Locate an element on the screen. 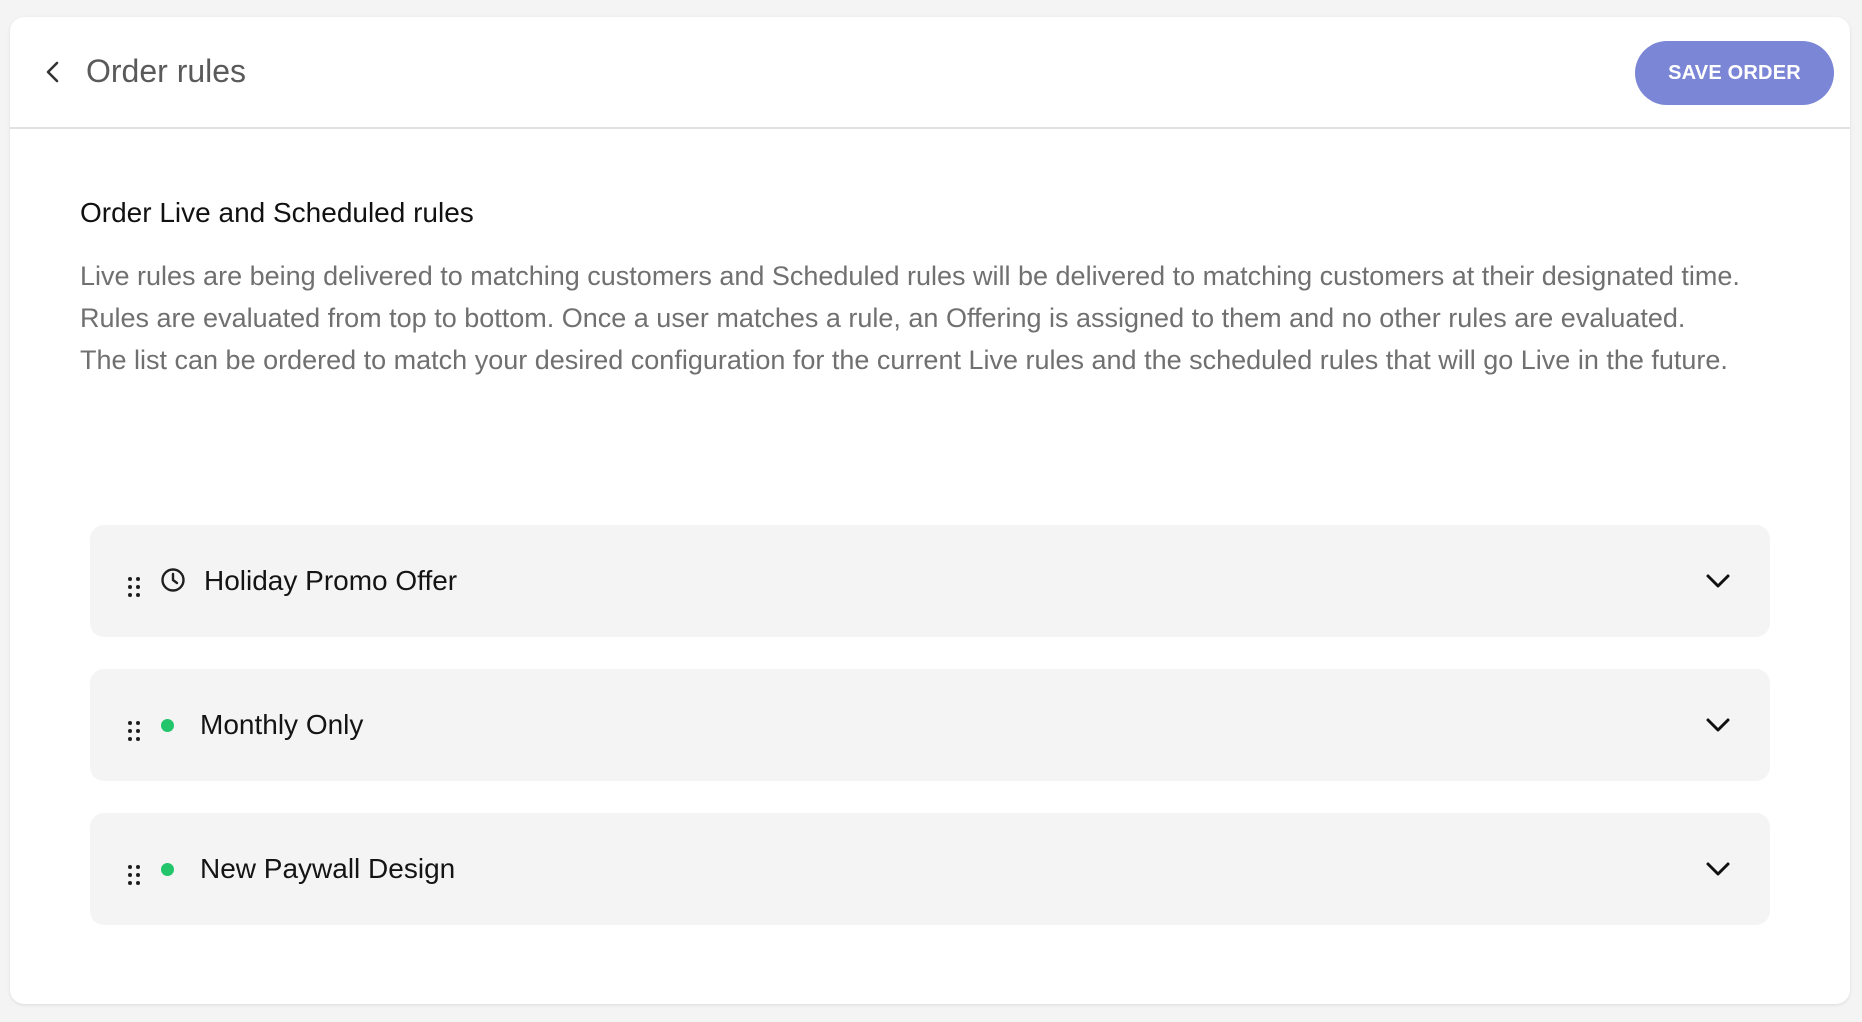 This screenshot has height=1022, width=1862. chevron-left-icon is located at coordinates (52, 72).